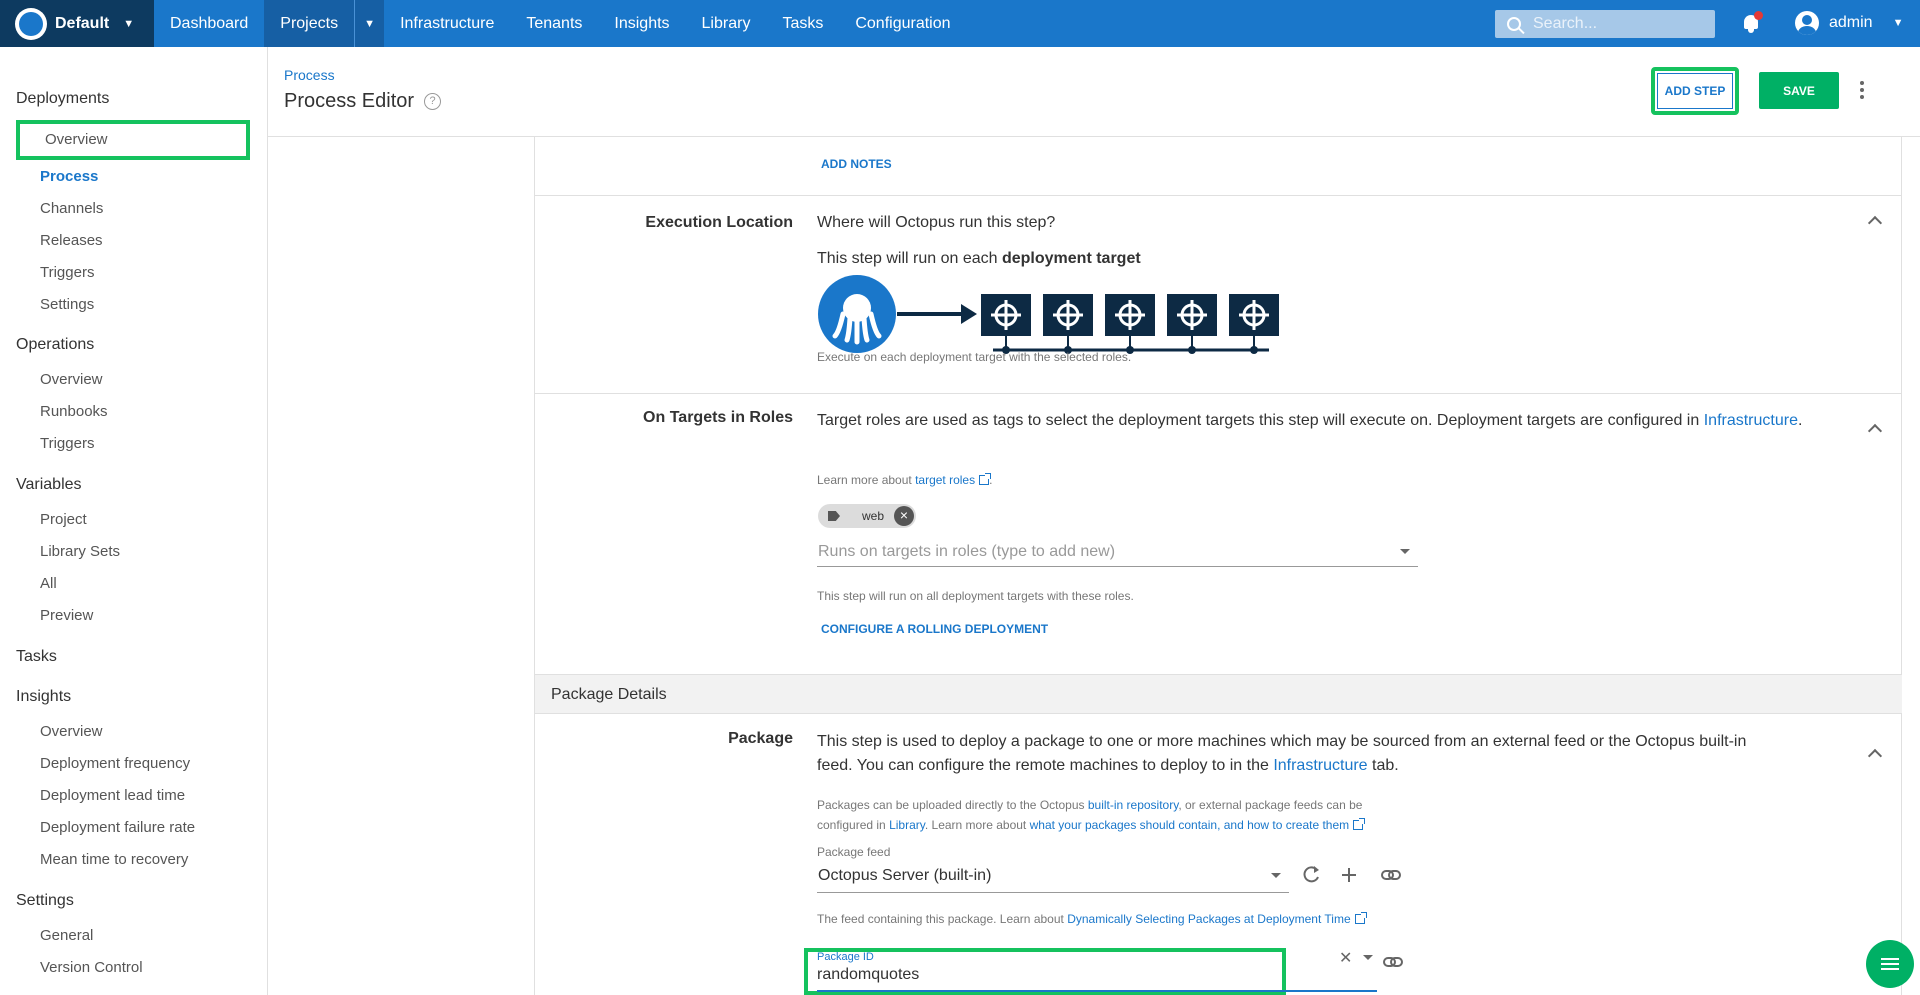  Describe the element at coordinates (447, 23) in the screenshot. I see `nav-infrastructure: Infrastructure` at that location.